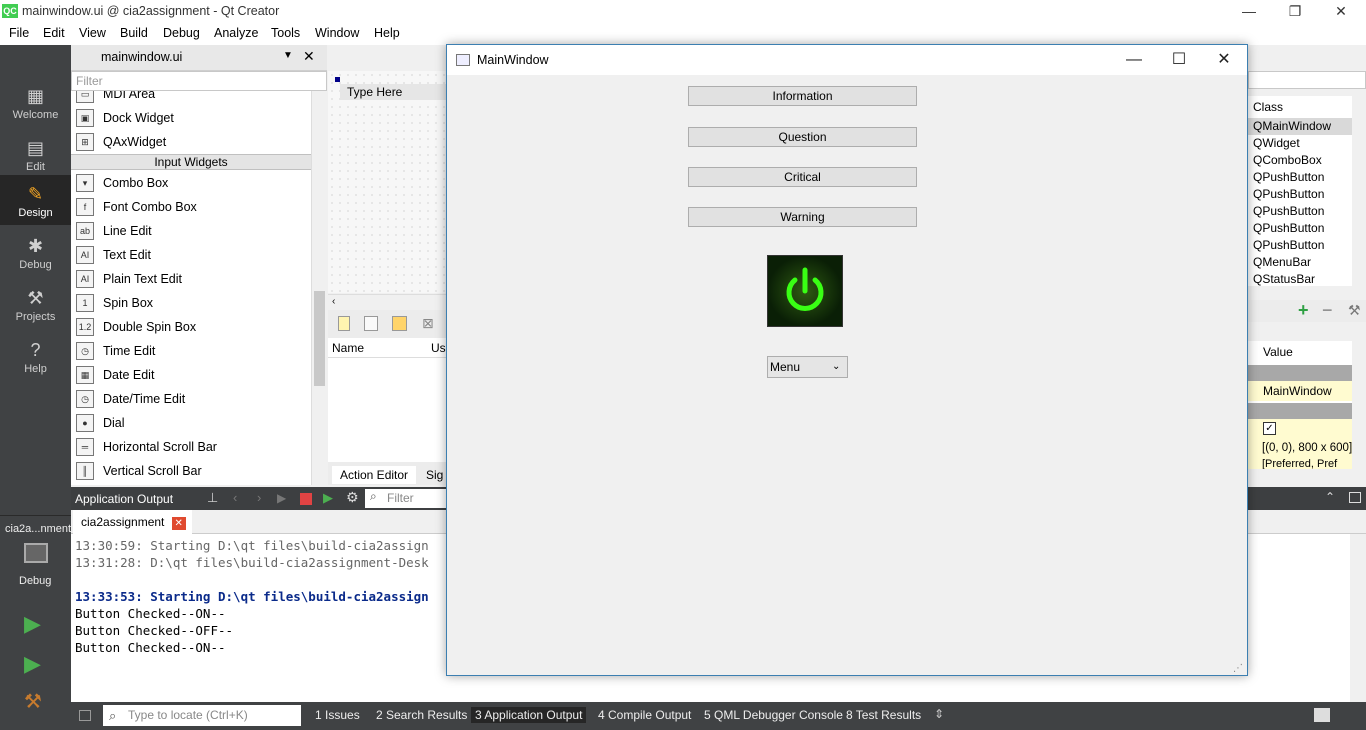 Image resolution: width=1366 pixels, height=730 pixels. What do you see at coordinates (394, 92) in the screenshot?
I see `menu-type-here: Type Here` at bounding box center [394, 92].